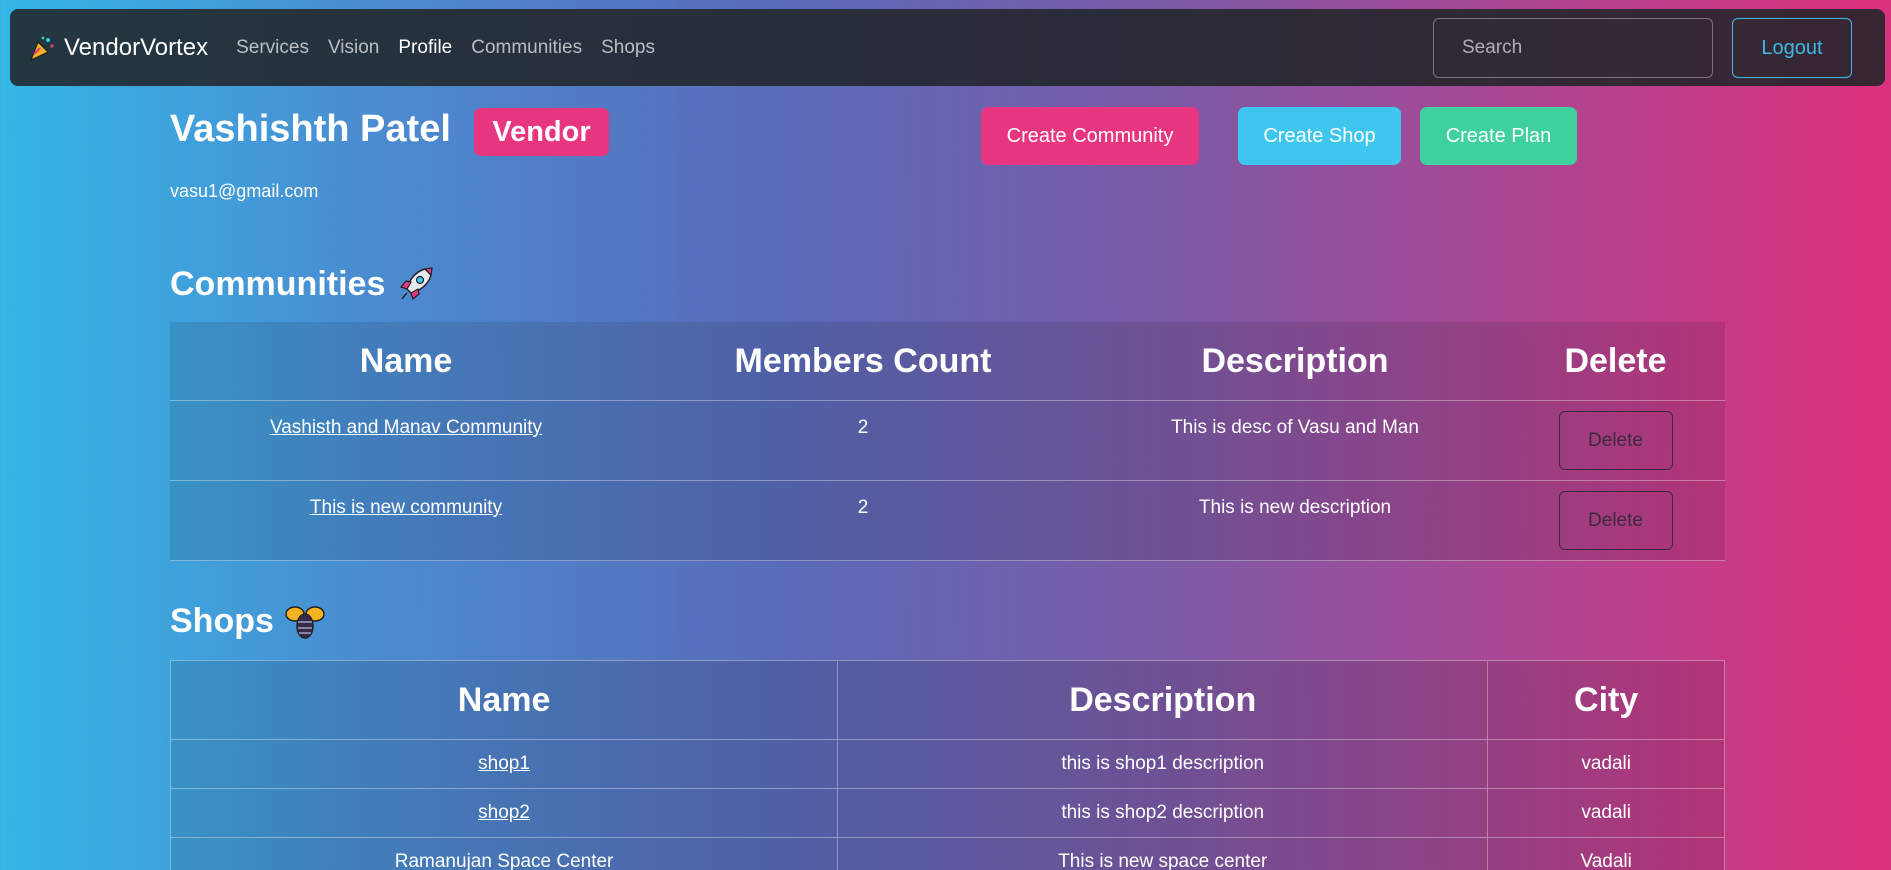 This screenshot has width=1891, height=870. I want to click on shop-link: shop2, so click(504, 813).